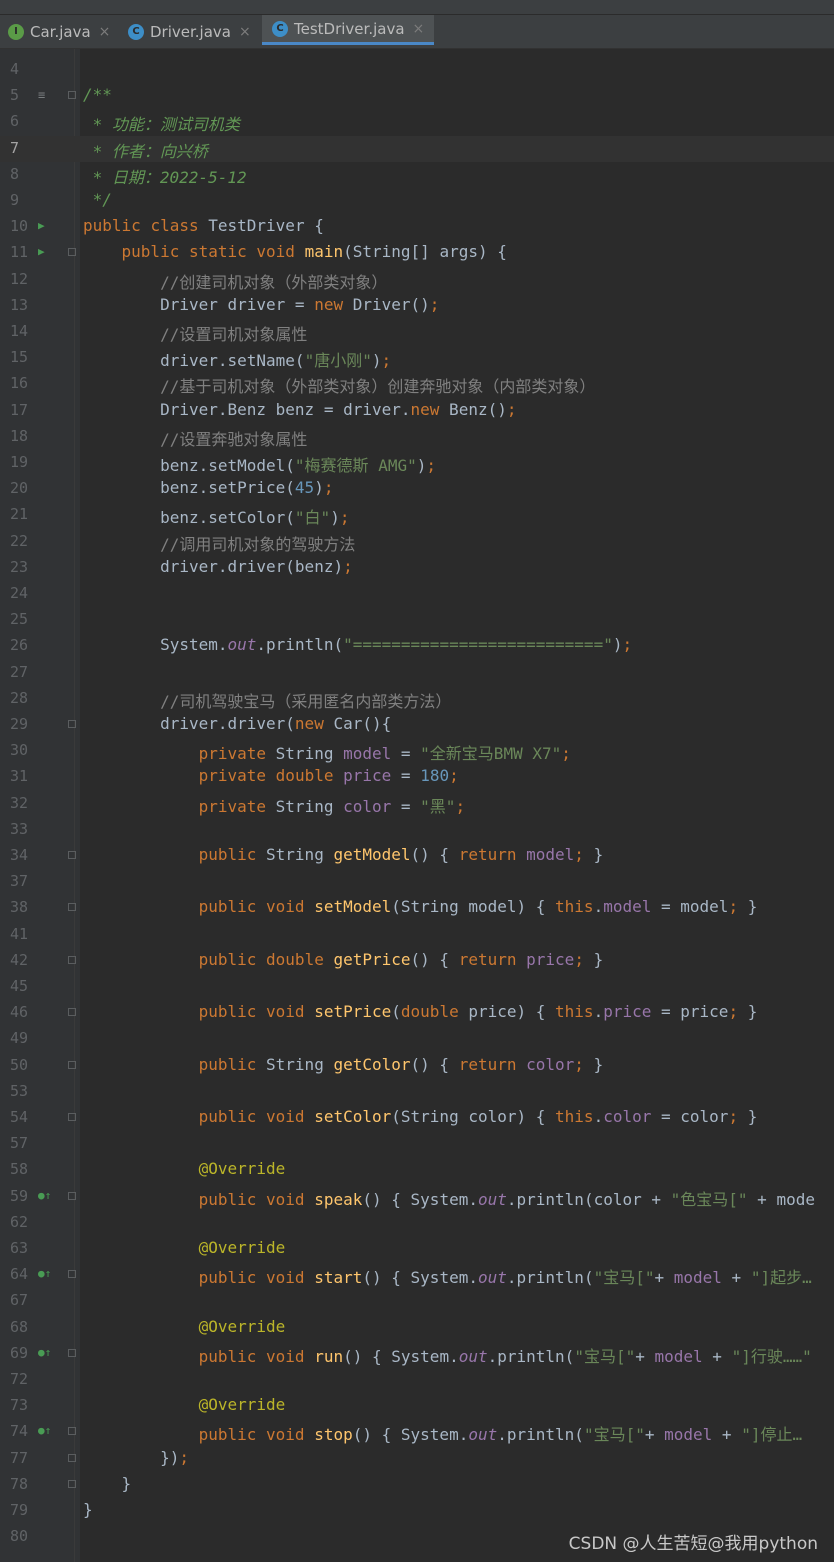 The image size is (834, 1562). I want to click on code-line: 22 //调用司机对象的驾驶方法, so click(417, 542).